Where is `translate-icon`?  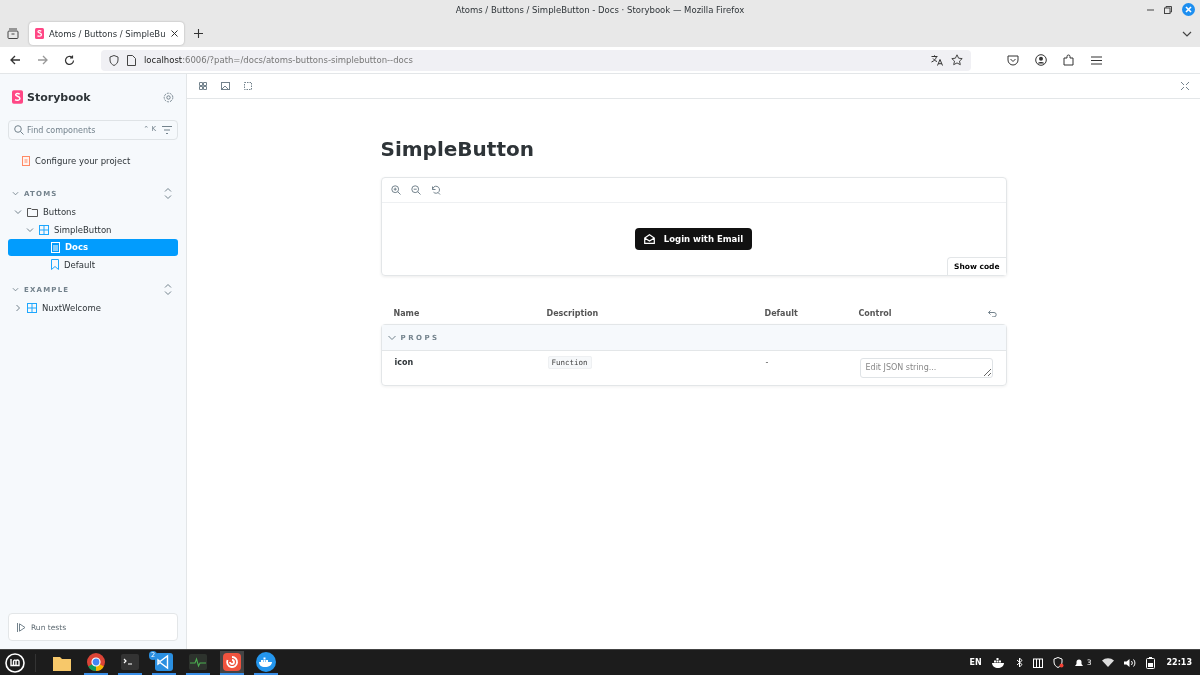 translate-icon is located at coordinates (937, 60).